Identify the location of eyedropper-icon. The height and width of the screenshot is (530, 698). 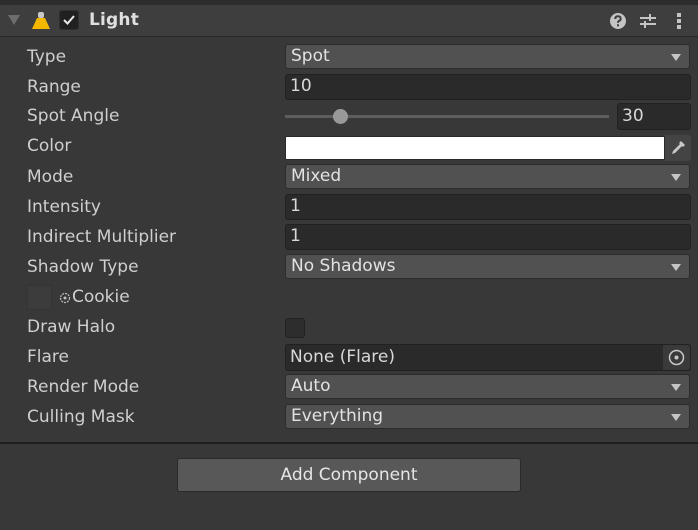
(678, 147).